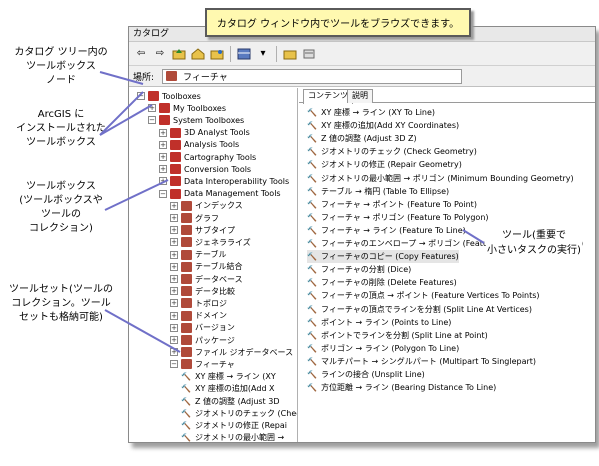 The height and width of the screenshot is (466, 599). I want to click on tree-item: + ジェネラライズ, so click(210, 242).